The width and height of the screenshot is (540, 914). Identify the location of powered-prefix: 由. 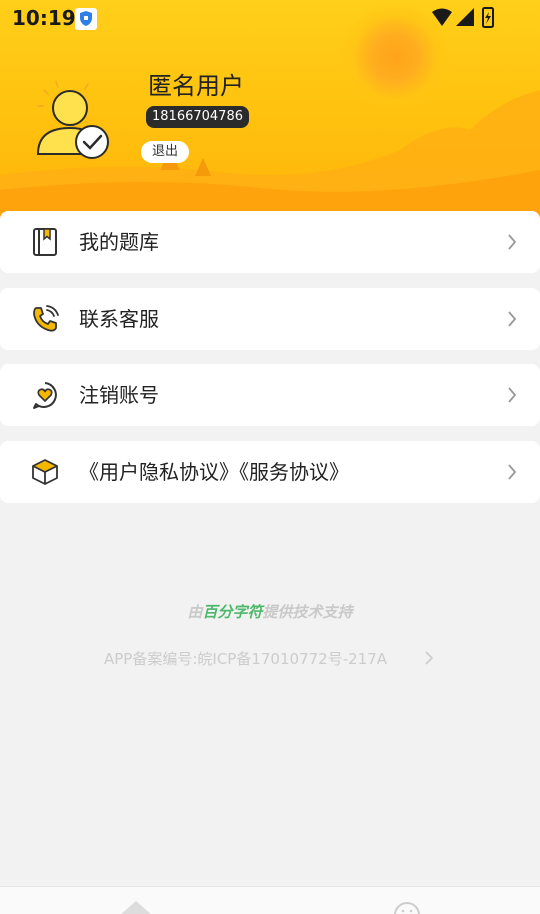
(195, 612).